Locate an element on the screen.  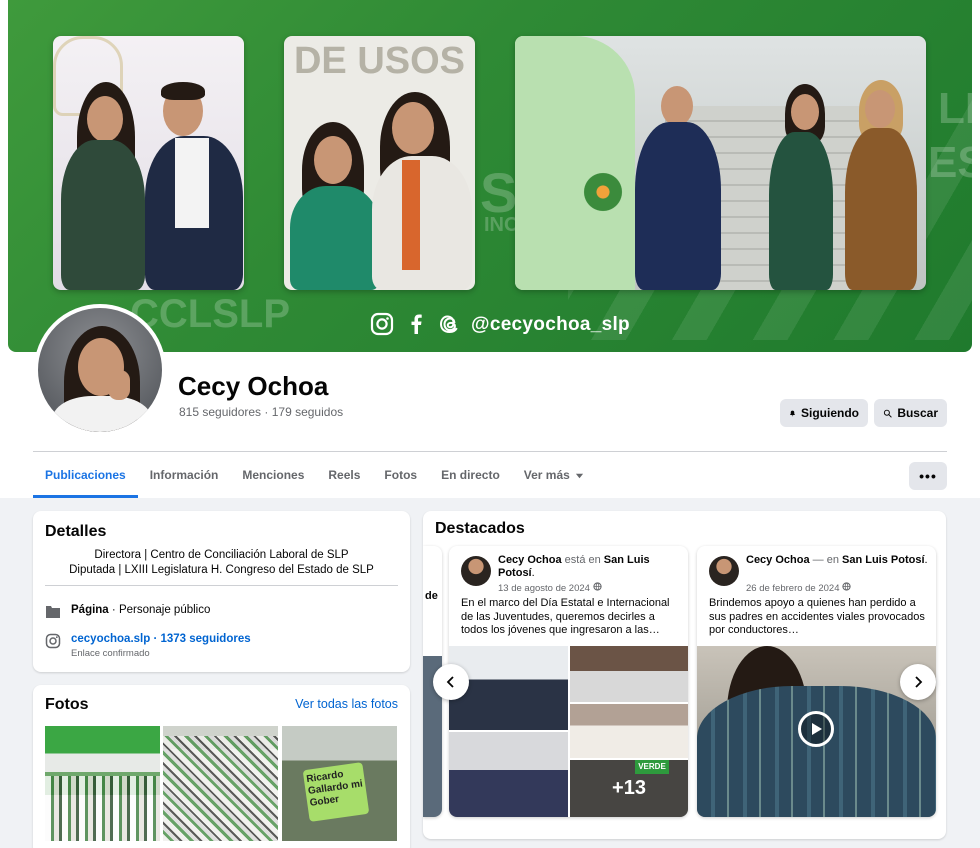
photo-thumb: Ricardo Gallardo mi Gober is located at coordinates (339, 783).